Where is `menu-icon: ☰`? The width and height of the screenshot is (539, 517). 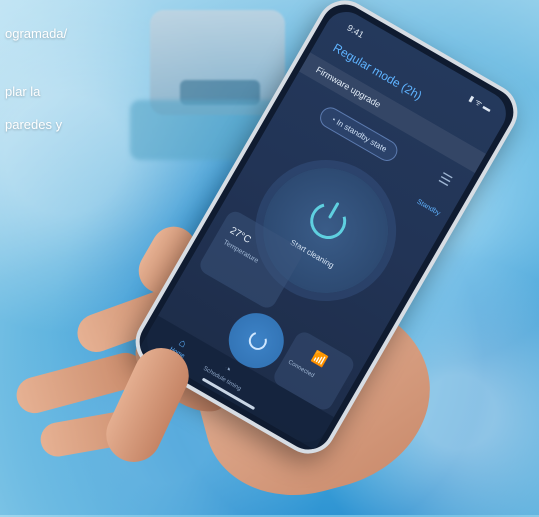
menu-icon: ☰ is located at coordinates (445, 179).